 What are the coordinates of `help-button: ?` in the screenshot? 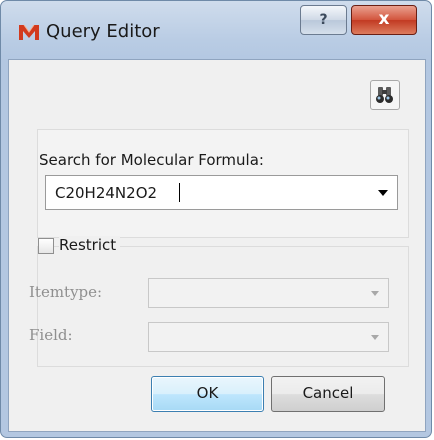 It's located at (323, 20).